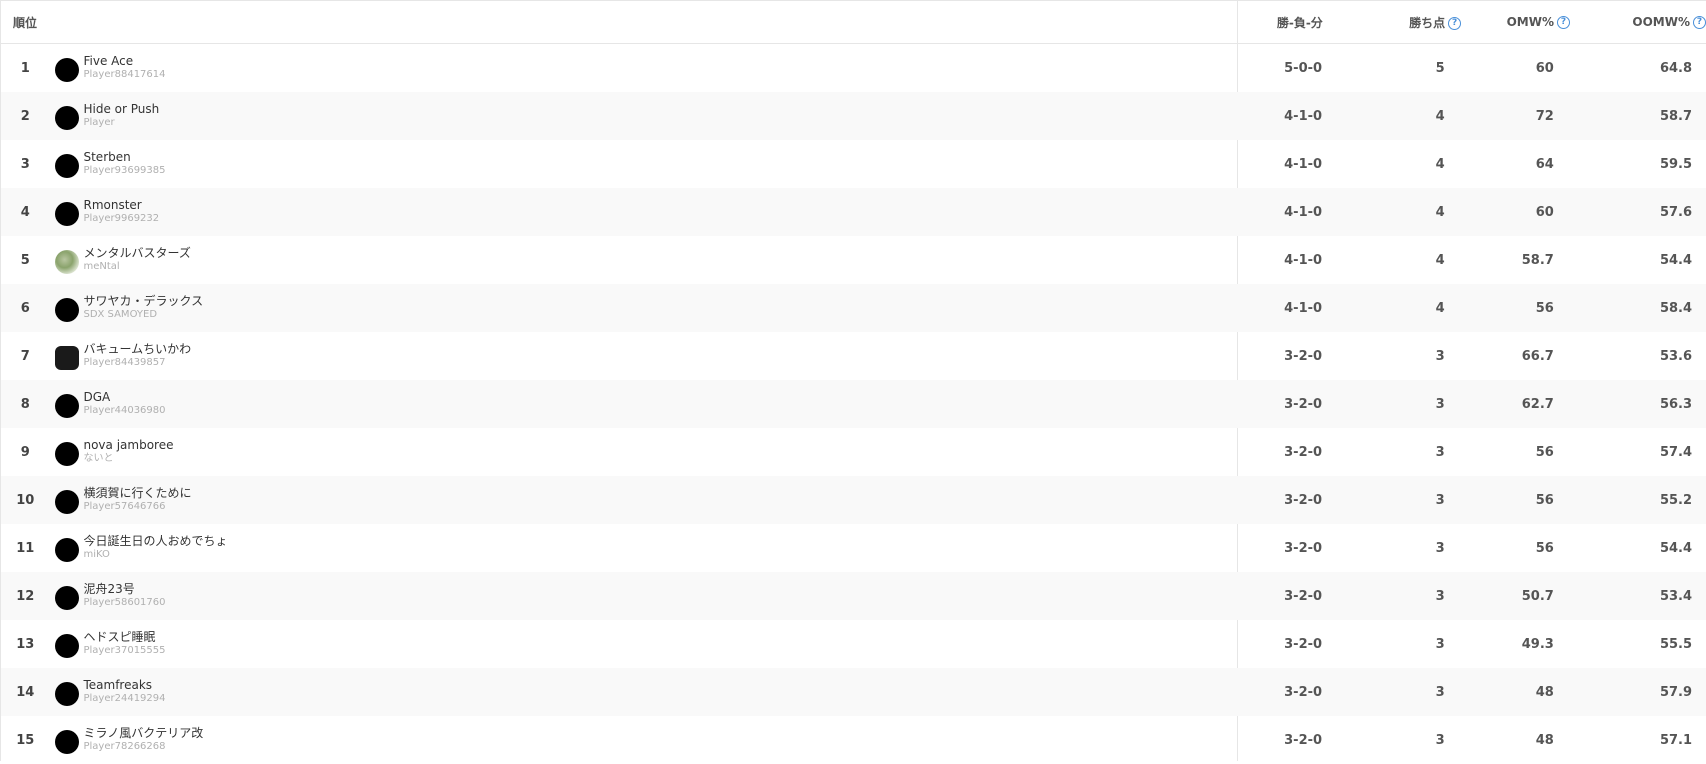 This screenshot has width=1706, height=764. I want to click on player-id: Player88417614, so click(124, 74).